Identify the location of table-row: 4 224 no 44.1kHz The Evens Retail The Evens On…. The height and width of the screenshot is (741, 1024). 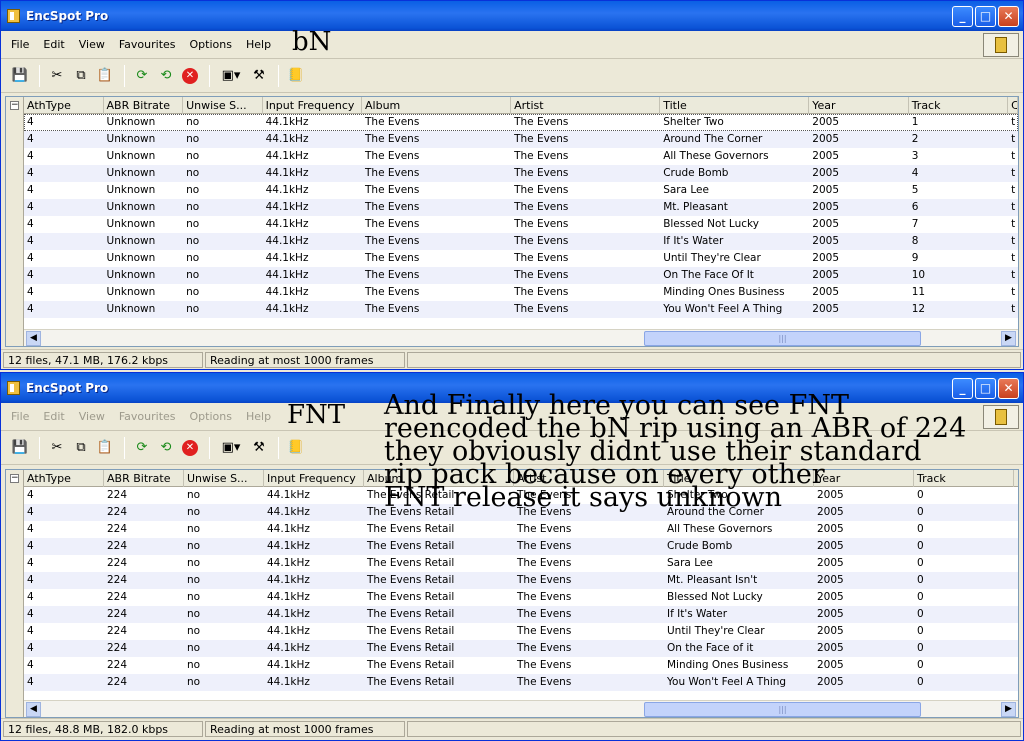
(521, 648).